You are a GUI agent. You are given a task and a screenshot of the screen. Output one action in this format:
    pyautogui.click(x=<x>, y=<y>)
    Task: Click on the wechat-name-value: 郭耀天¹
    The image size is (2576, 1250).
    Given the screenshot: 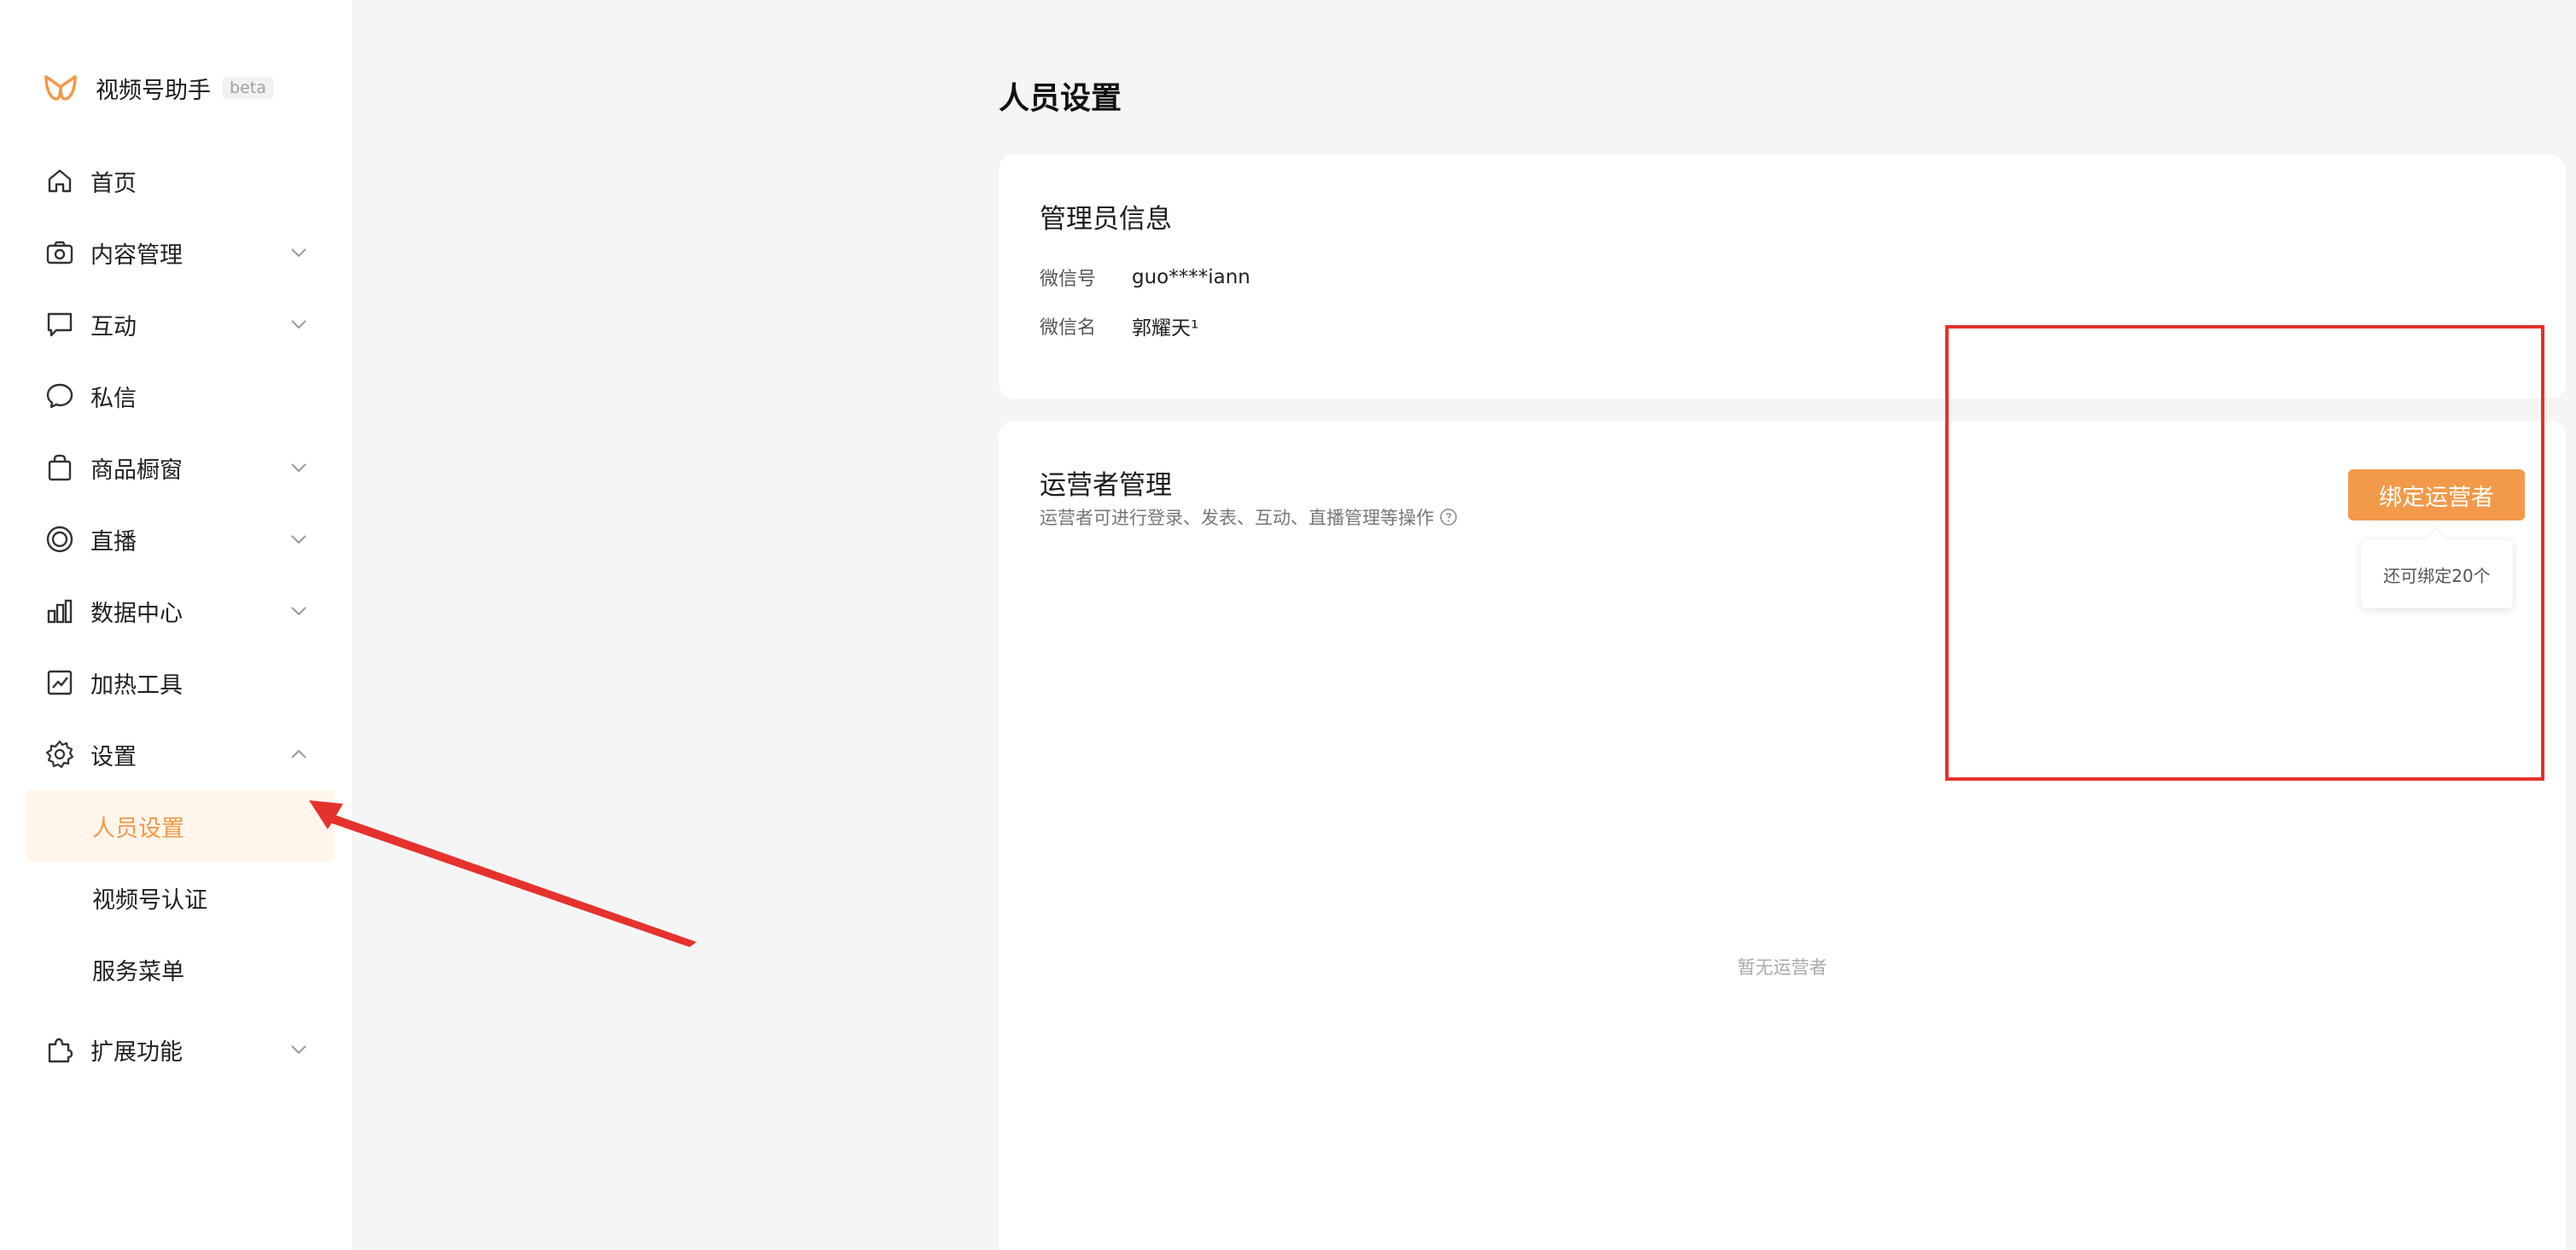 What is the action you would take?
    pyautogui.click(x=1165, y=328)
    